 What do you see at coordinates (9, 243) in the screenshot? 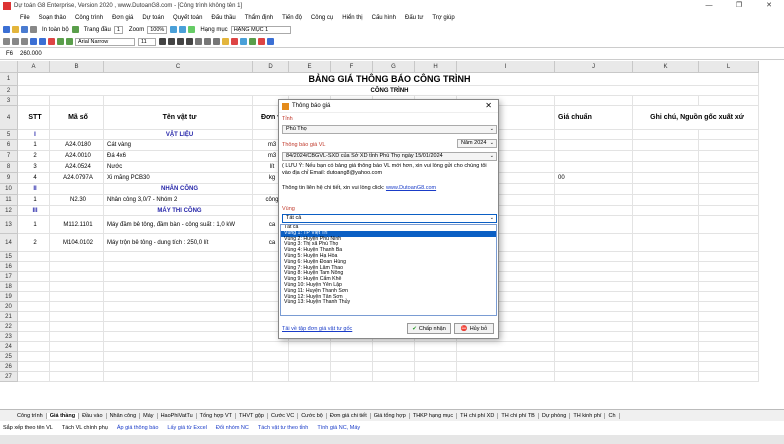
I see `row-header: 14` at bounding box center [9, 243].